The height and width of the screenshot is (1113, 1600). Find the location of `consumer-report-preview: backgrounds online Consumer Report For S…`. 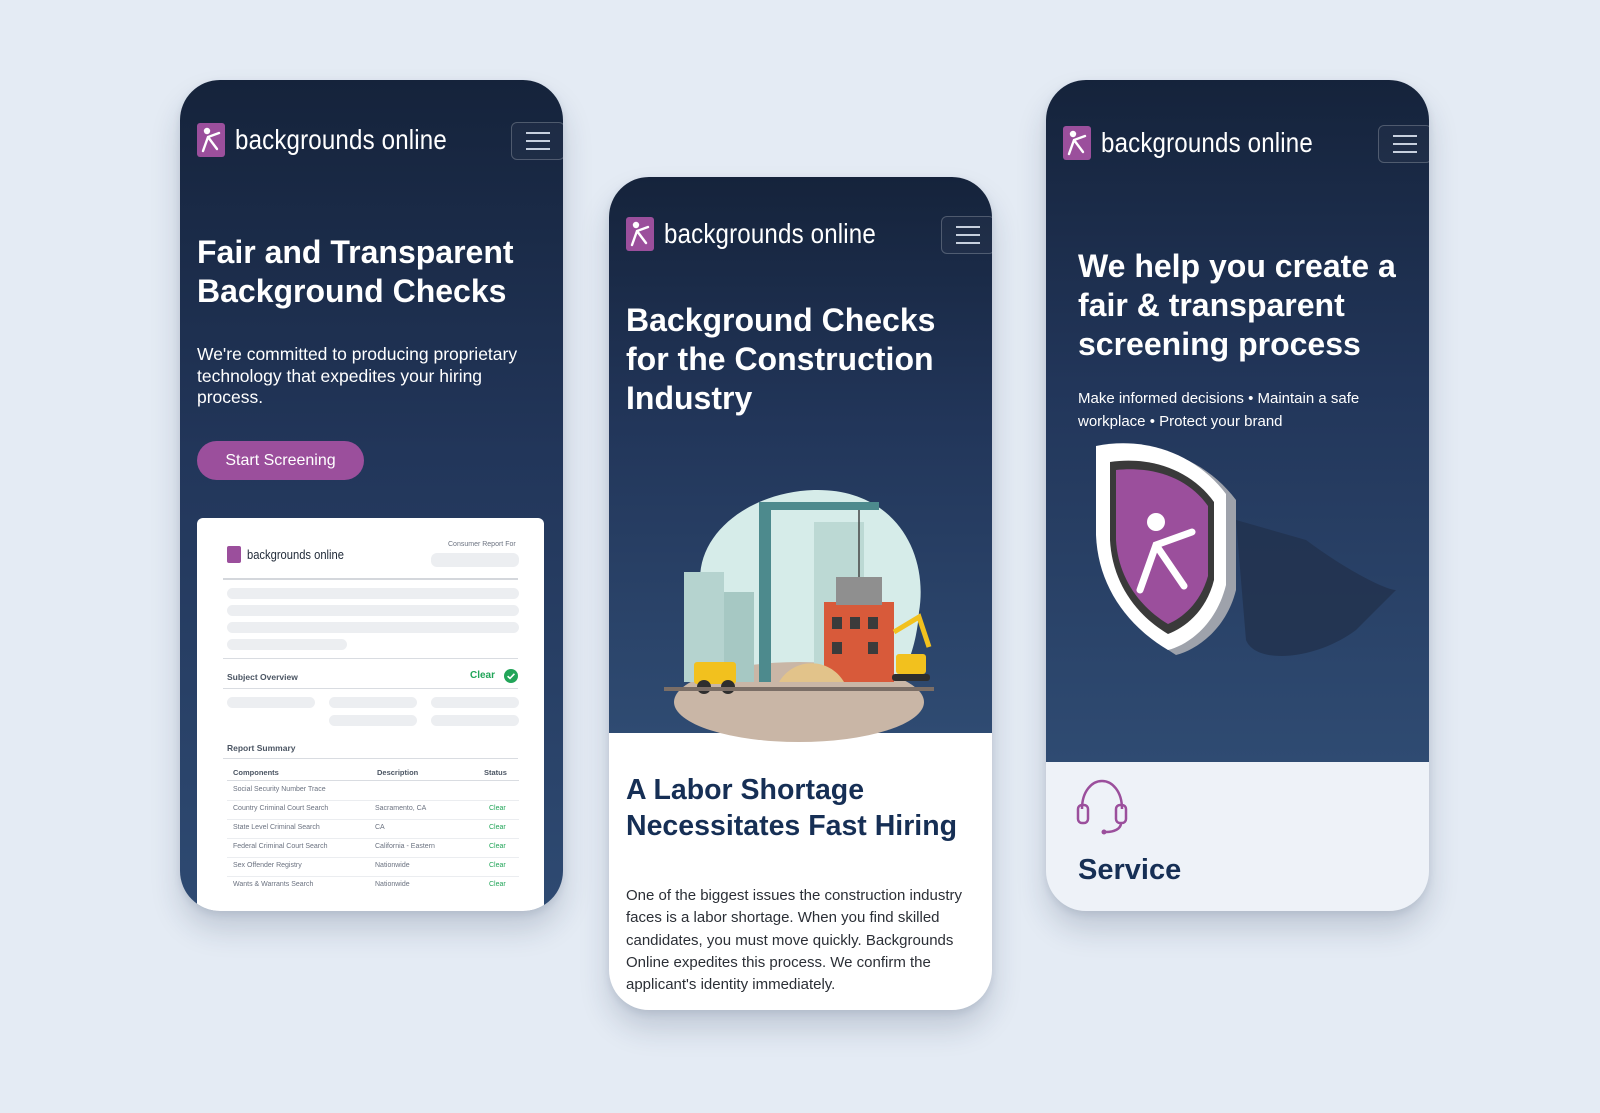

consumer-report-preview: backgrounds online Consumer Report For S… is located at coordinates (370, 714).